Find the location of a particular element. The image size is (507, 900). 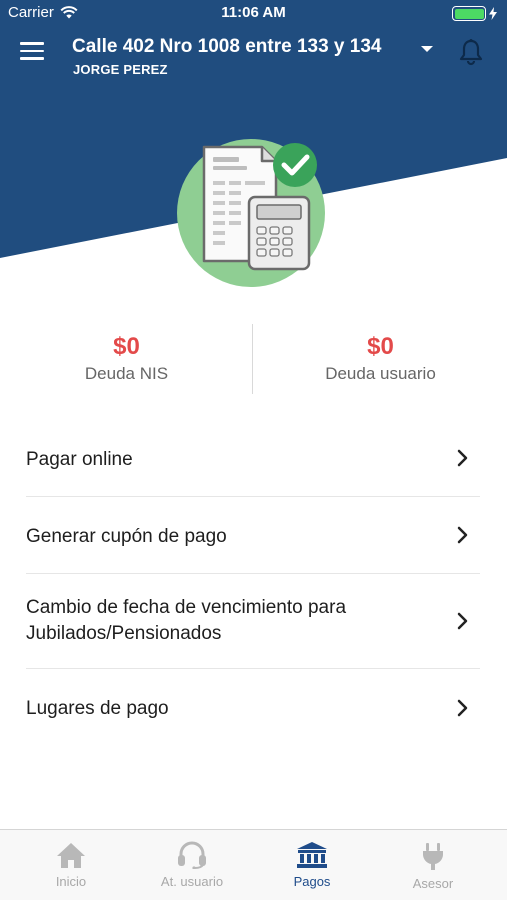

menu-item-label: Generar cupón de pago is located at coordinates (126, 536).